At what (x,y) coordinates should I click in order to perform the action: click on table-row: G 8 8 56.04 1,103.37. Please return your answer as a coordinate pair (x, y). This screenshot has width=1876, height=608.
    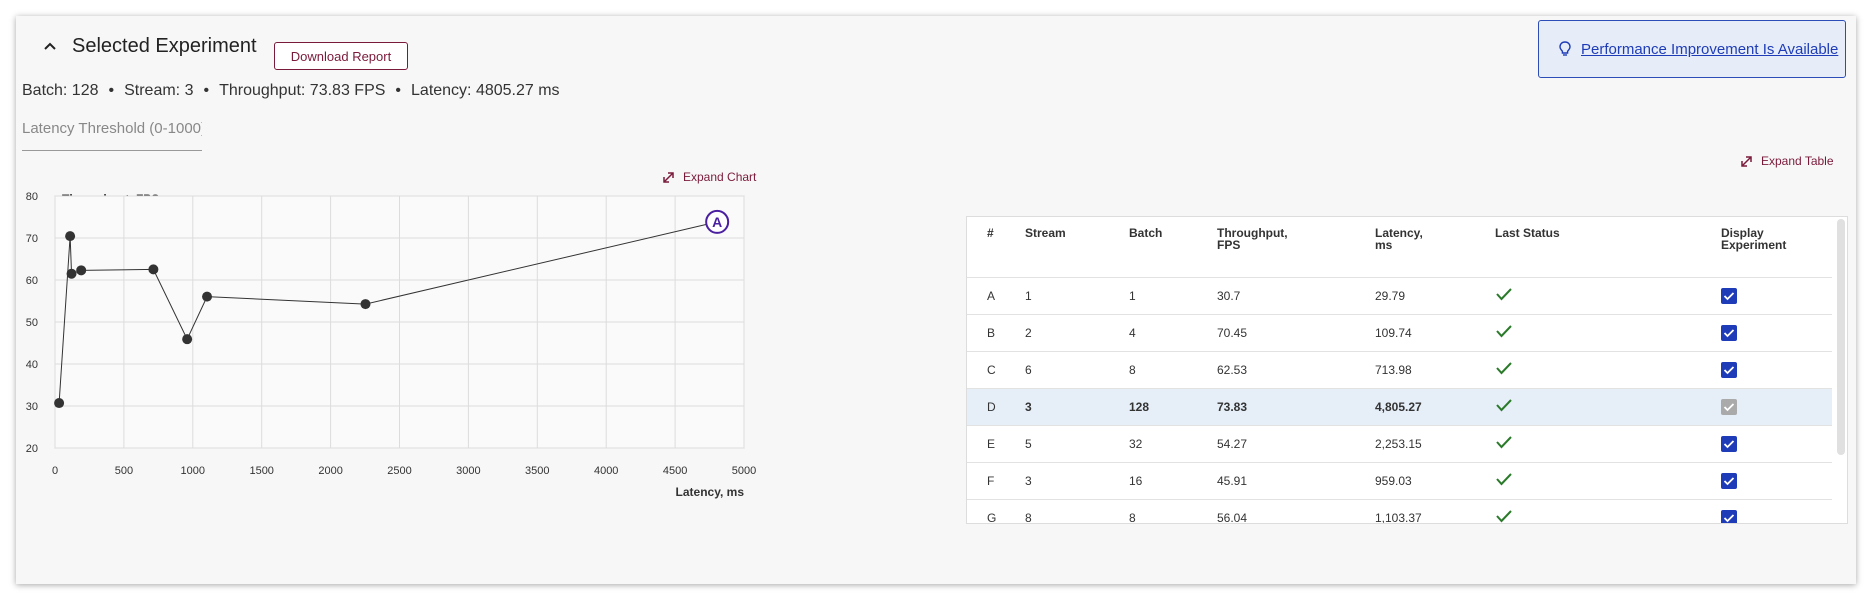
    Looking at the image, I should click on (1399, 510).